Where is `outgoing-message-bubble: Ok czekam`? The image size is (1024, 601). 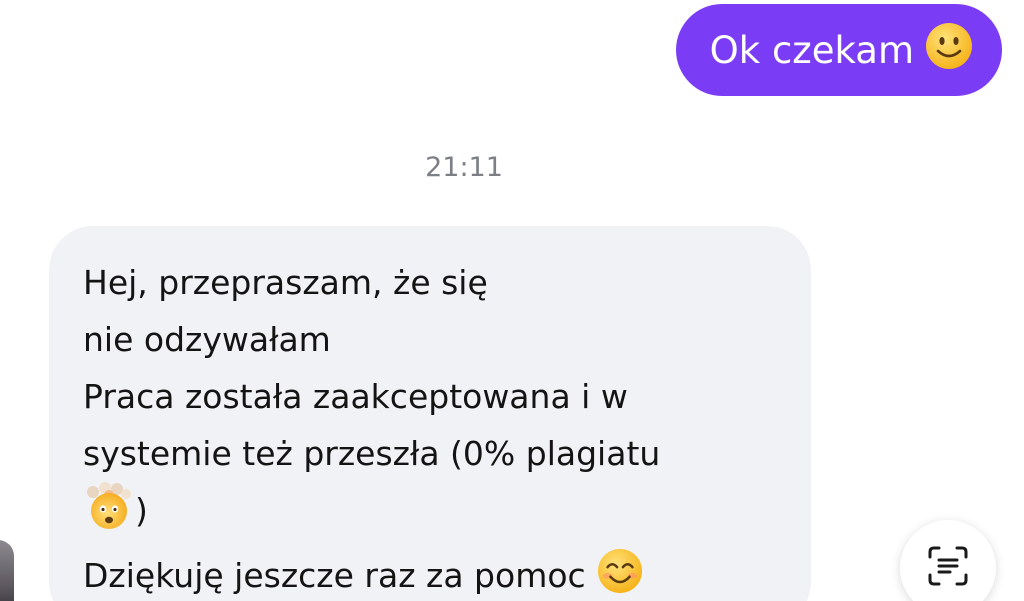 outgoing-message-bubble: Ok czekam is located at coordinates (838, 50).